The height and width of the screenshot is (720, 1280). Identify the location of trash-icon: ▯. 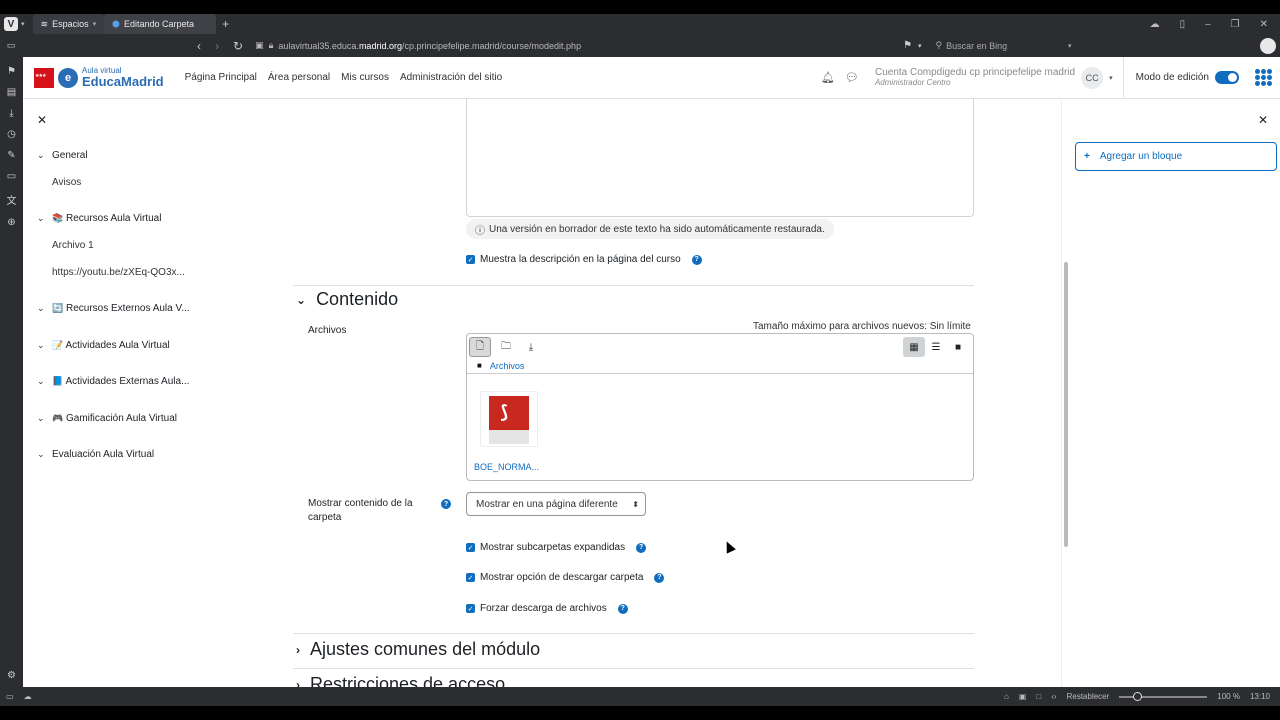
(1183, 24).